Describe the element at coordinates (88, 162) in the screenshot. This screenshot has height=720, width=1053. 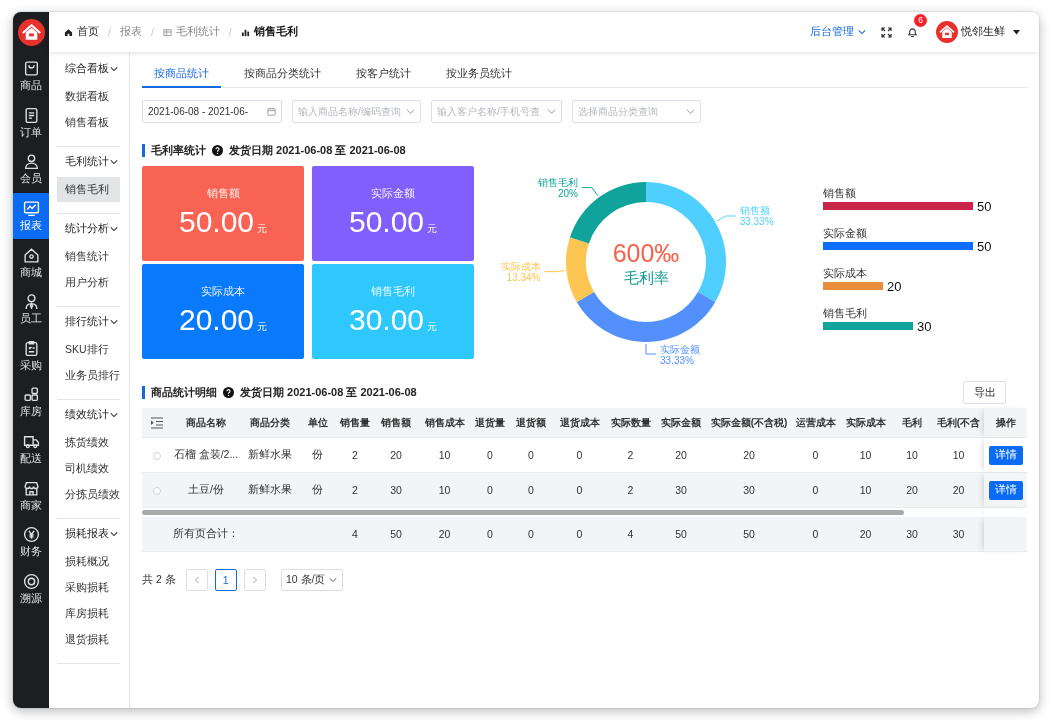
I see `menu-group-header: 毛利统计` at that location.